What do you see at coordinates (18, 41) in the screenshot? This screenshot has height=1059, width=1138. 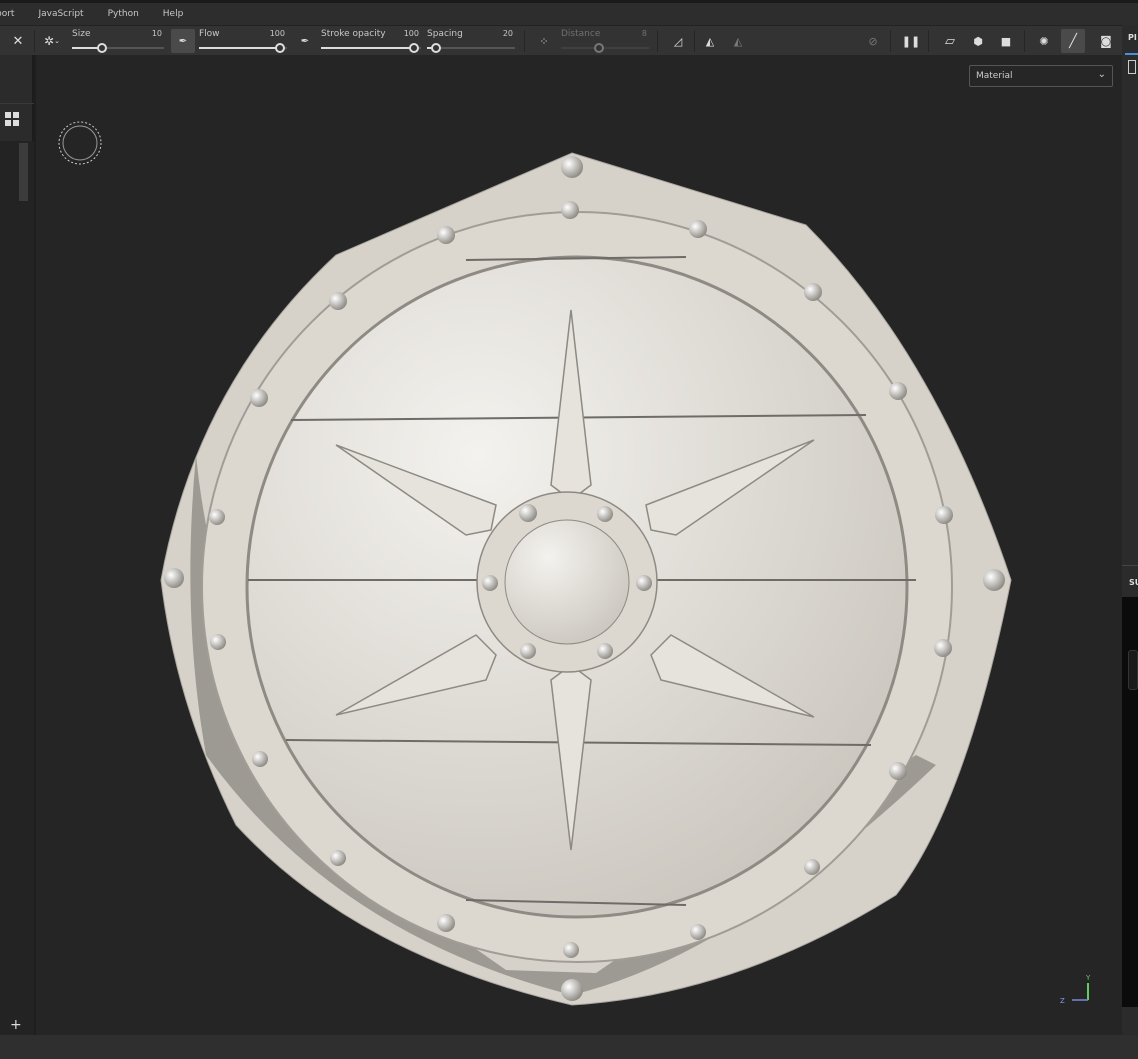 I see `close-icon: ✕` at bounding box center [18, 41].